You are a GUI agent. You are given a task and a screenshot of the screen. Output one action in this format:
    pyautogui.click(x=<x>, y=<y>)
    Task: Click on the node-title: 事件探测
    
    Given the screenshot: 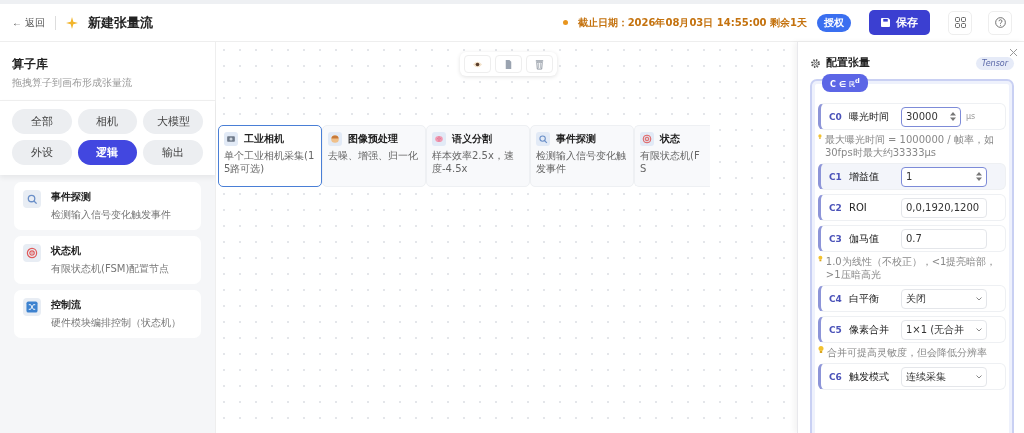 What is the action you would take?
    pyautogui.click(x=576, y=139)
    